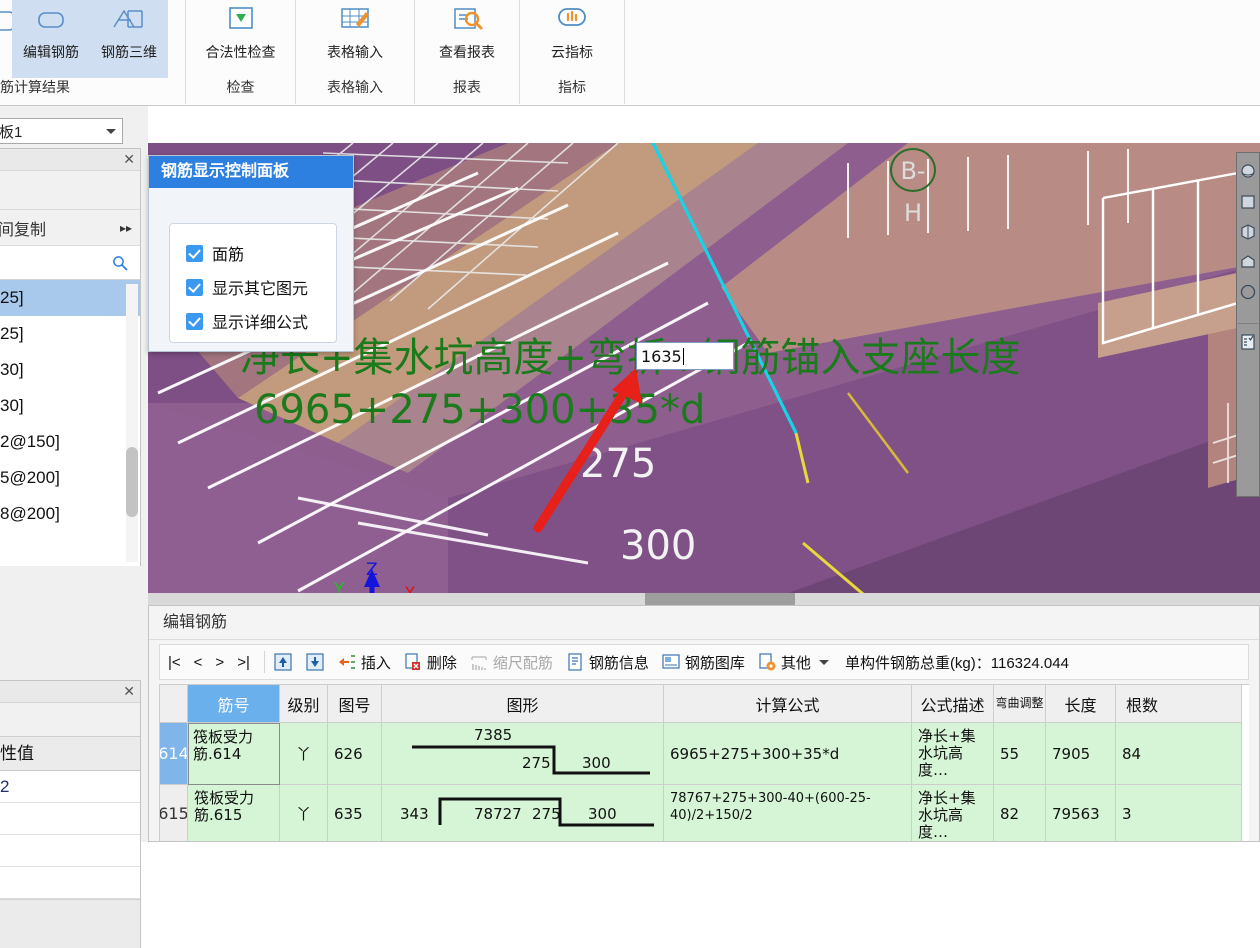 Image resolution: width=1260 pixels, height=948 pixels. Describe the element at coordinates (61, 131) in the screenshot. I see `floor-select-dropdown: 层筏板1` at that location.